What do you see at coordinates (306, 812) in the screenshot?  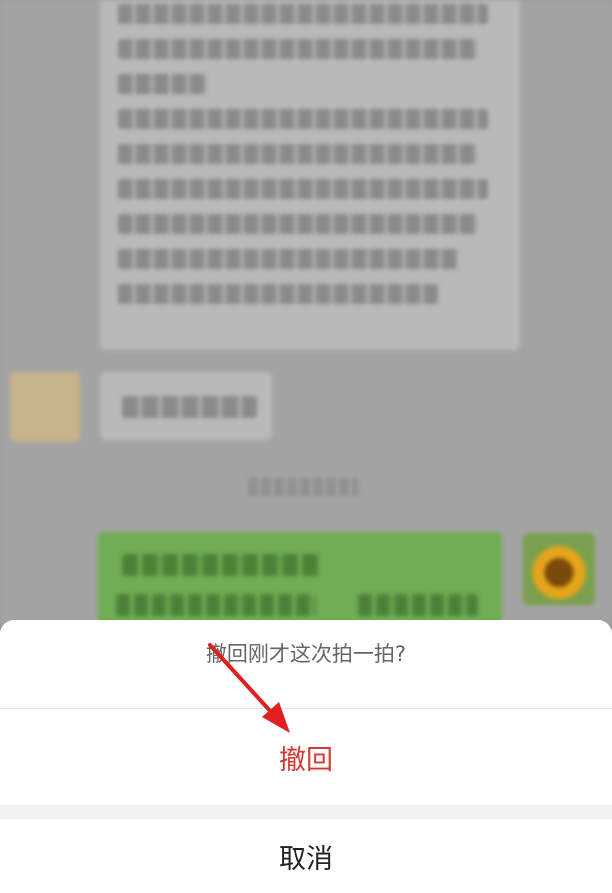 I see `separator-gap` at bounding box center [306, 812].